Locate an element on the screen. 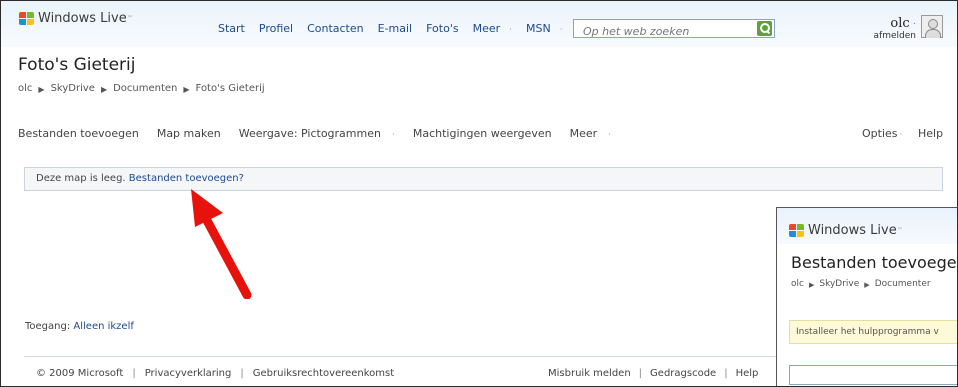 The image size is (958, 387). copyright: © 2009 Microsoft is located at coordinates (80, 373).